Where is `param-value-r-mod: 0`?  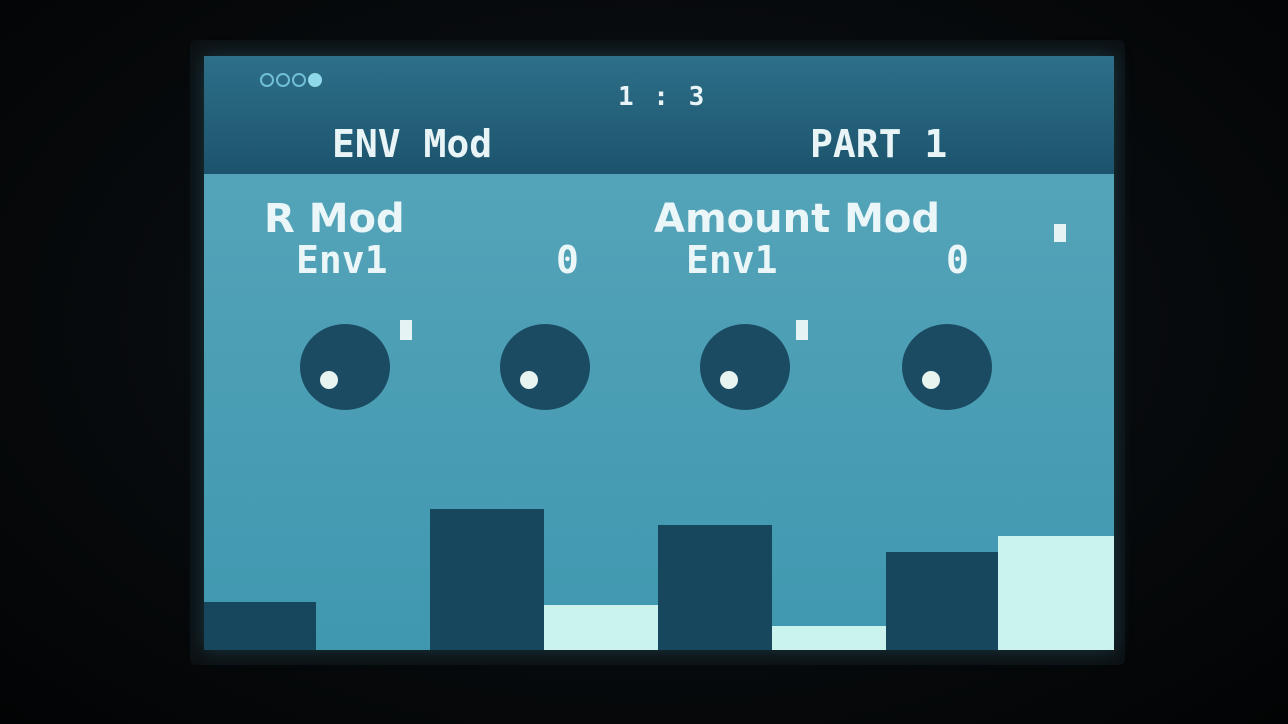
param-value-r-mod: 0 is located at coordinates (567, 260).